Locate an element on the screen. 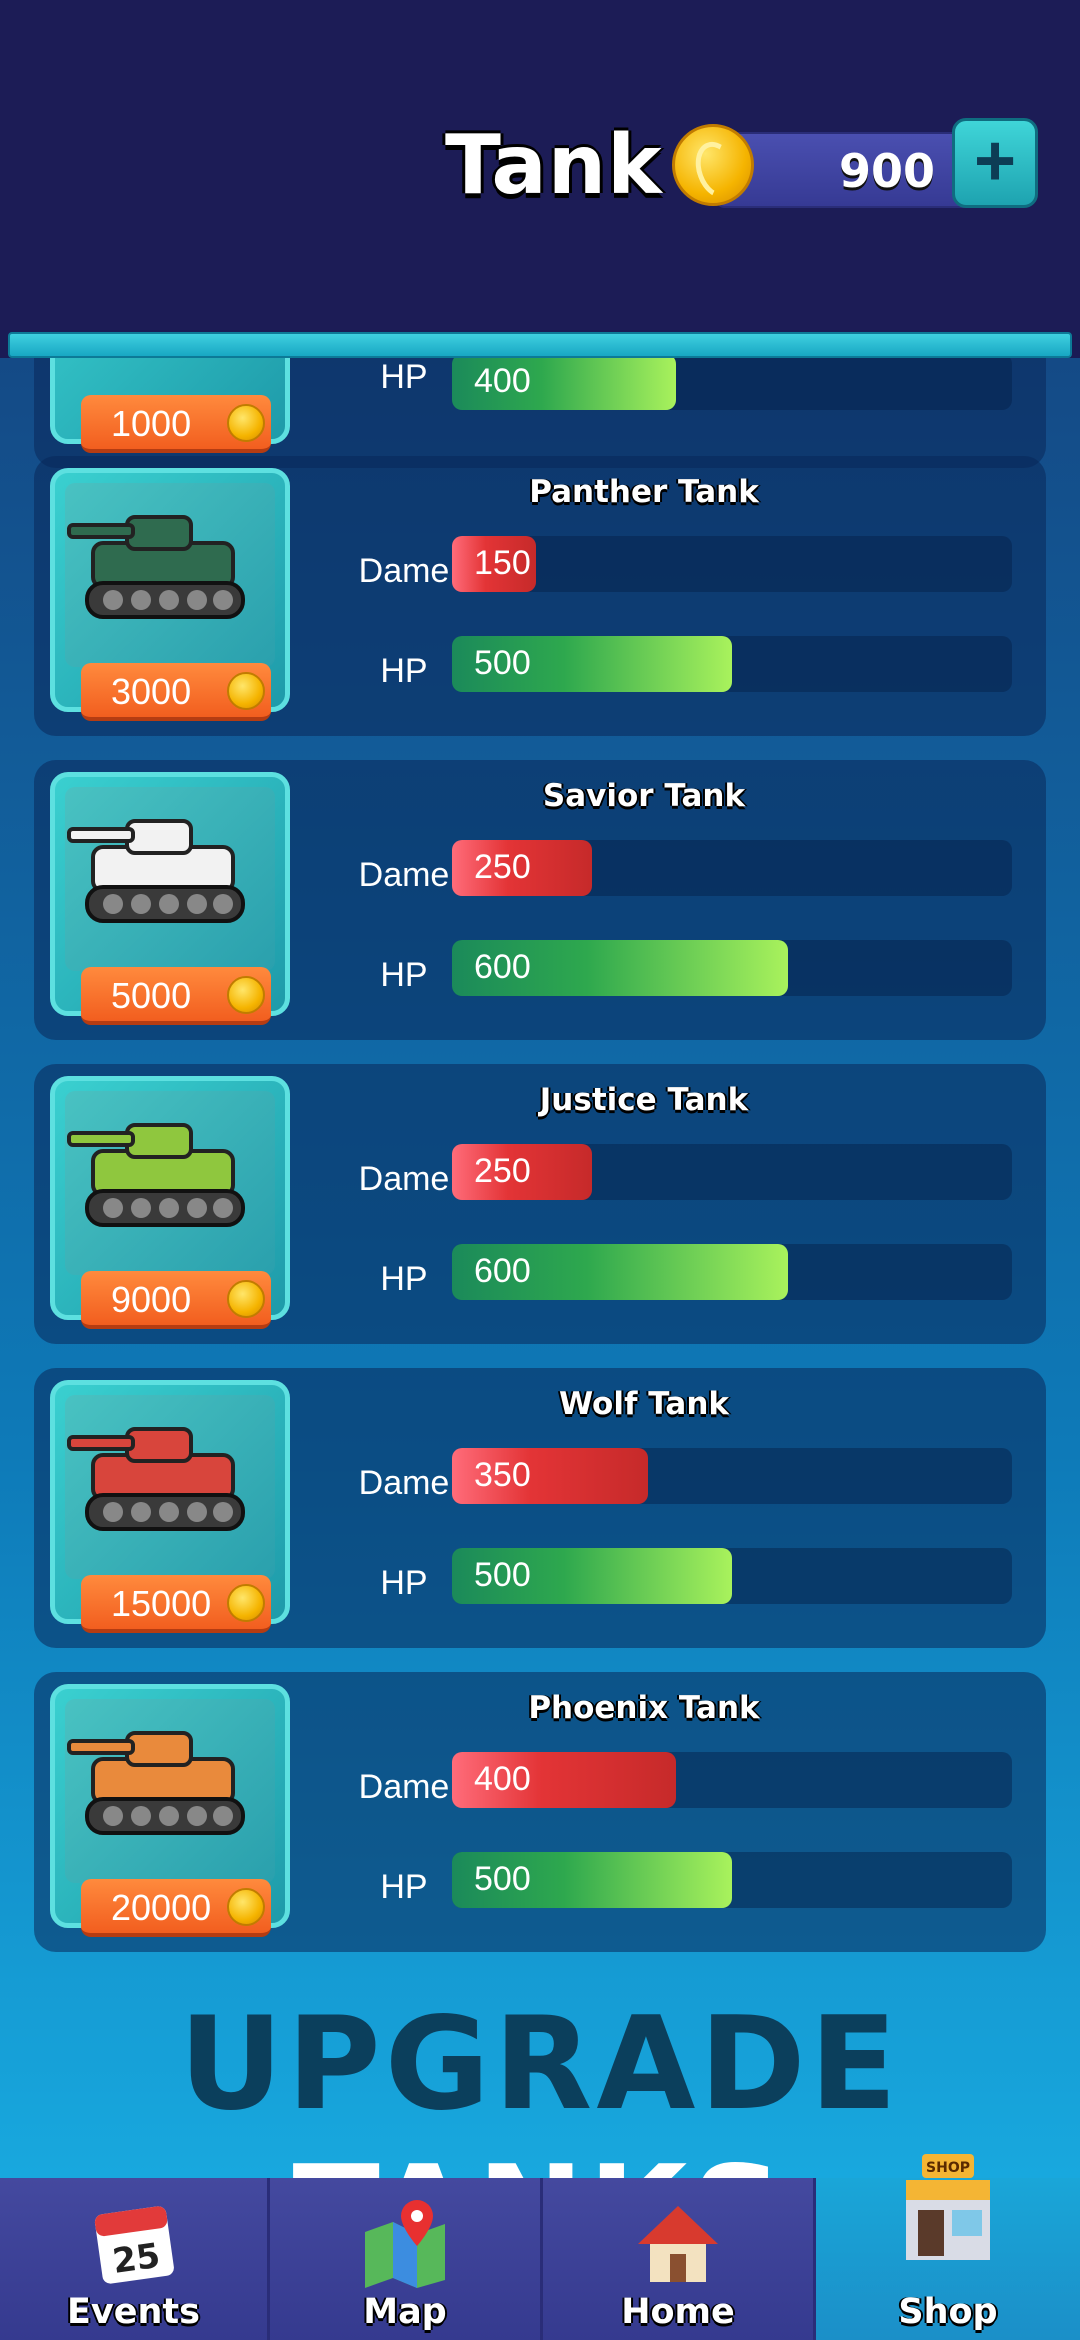 This screenshot has width=1080, height=2340. buy-button: 3000 is located at coordinates (176, 692).